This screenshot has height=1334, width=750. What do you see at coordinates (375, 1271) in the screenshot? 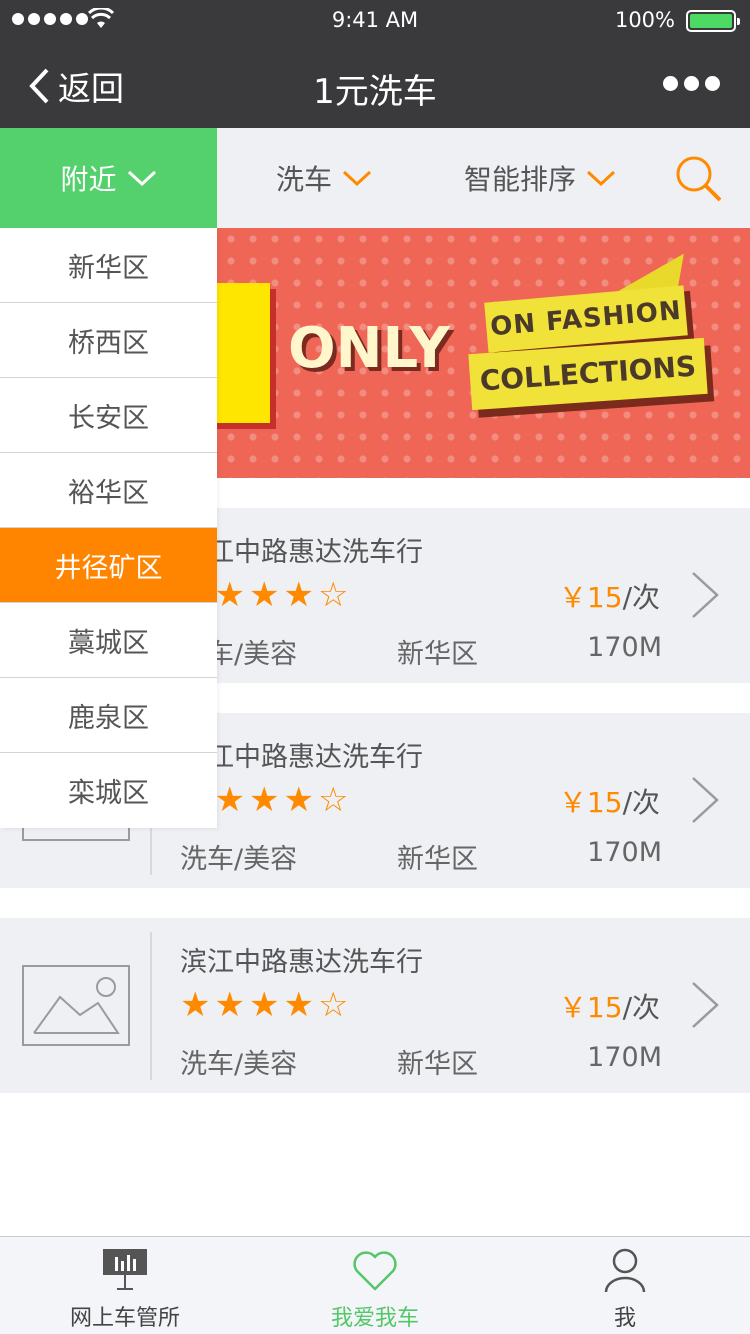
I see `heart-icon` at bounding box center [375, 1271].